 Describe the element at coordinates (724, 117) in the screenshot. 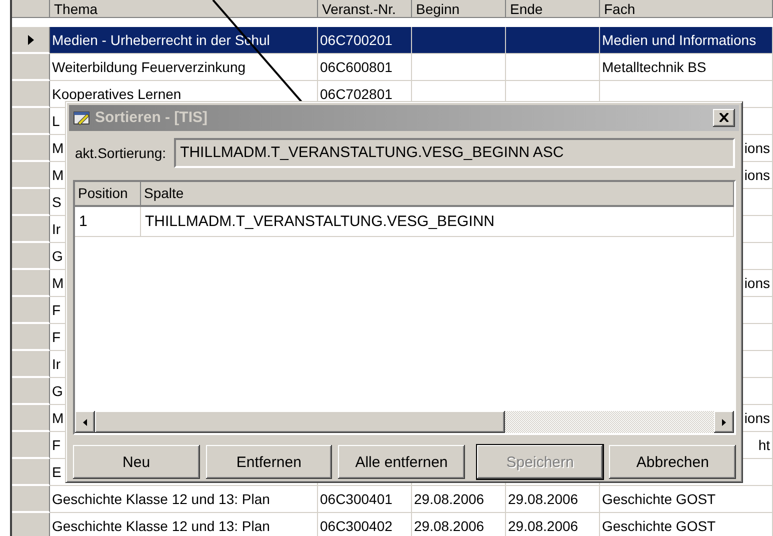

I see `close-icon` at that location.